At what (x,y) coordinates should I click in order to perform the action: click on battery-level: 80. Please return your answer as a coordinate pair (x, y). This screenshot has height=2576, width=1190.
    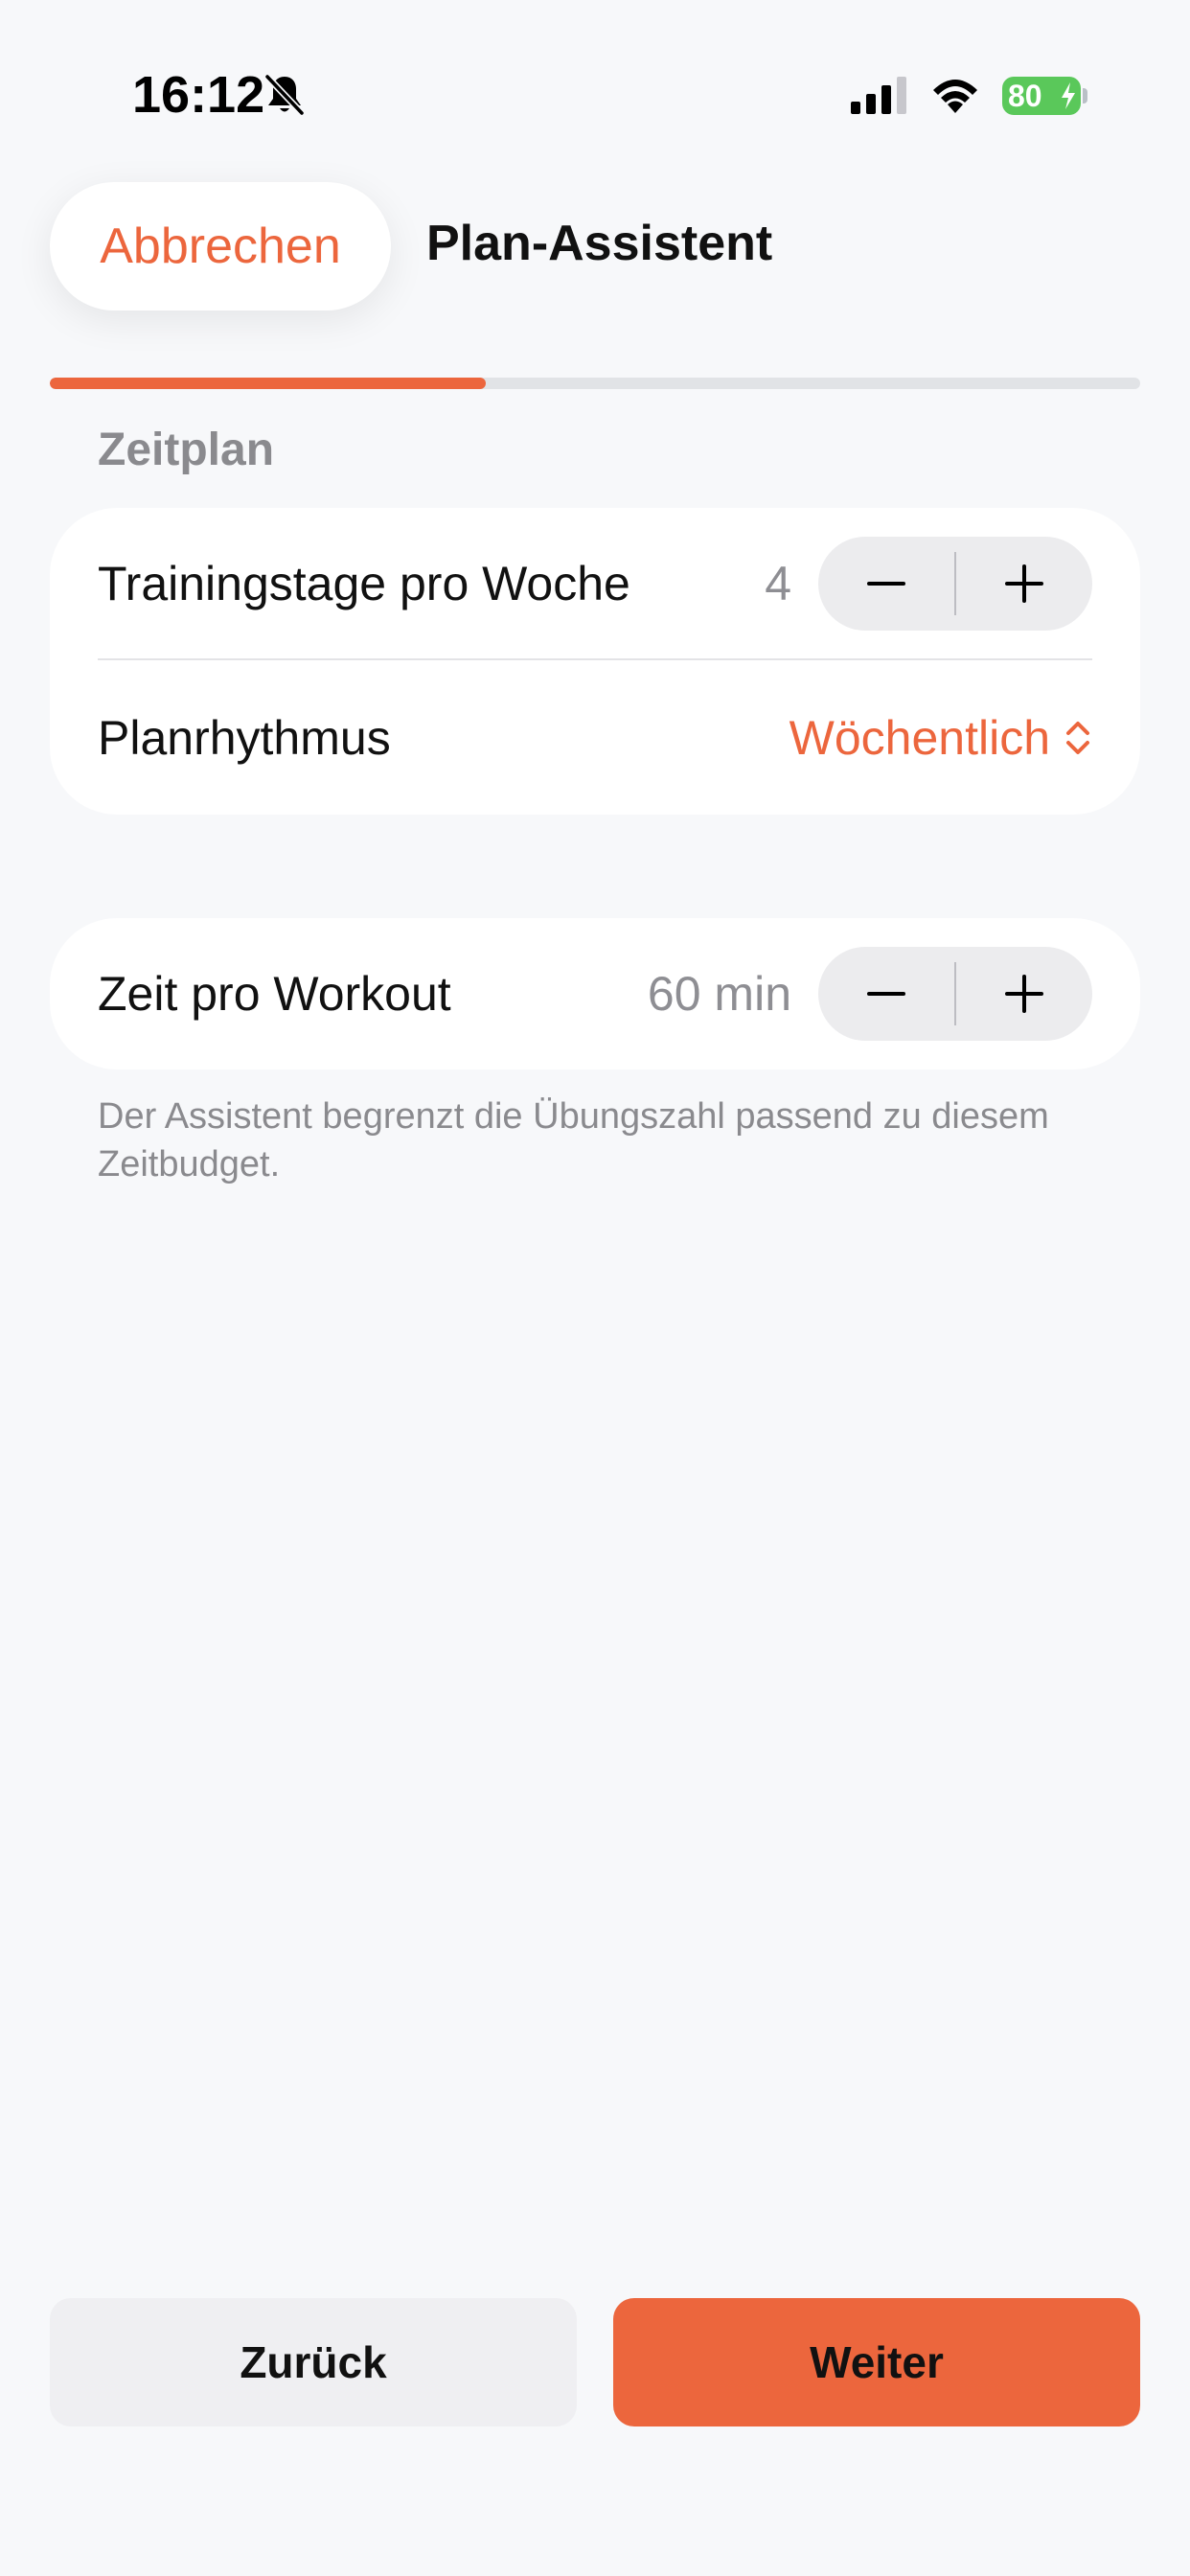
    Looking at the image, I should click on (1025, 96).